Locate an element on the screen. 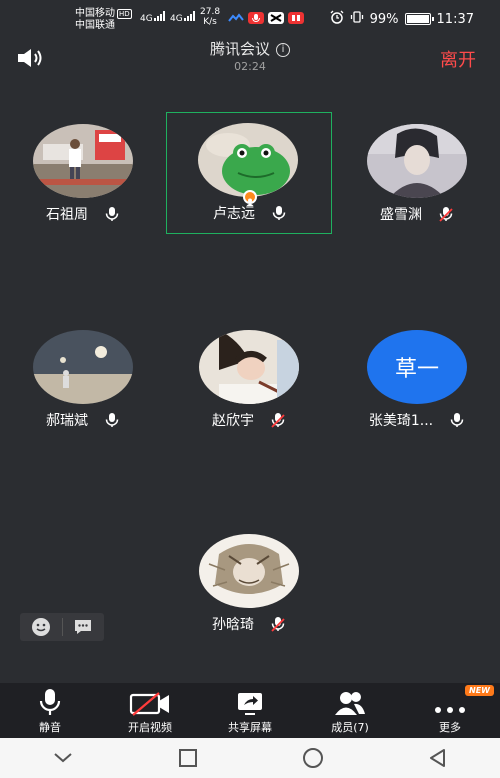 The height and width of the screenshot is (778, 500). status-bar: 中国移动 HD 中国联通 4G 4G 27.8 K/s 99% 11:37 is located at coordinates (250, 17).